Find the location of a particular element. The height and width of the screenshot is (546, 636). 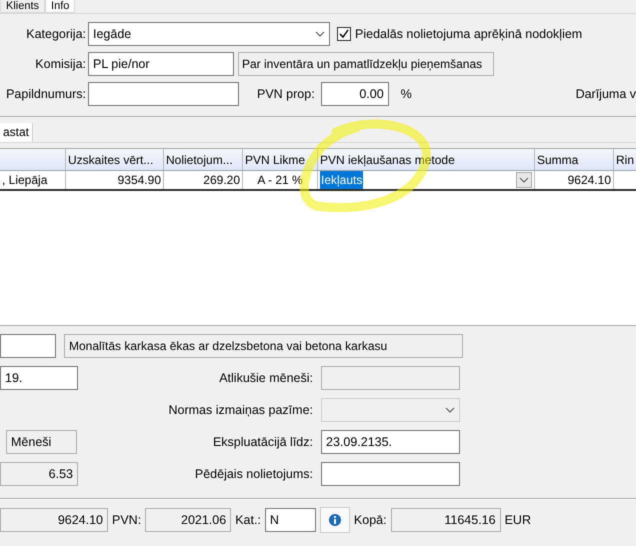

category-dropdown: Iegāde is located at coordinates (209, 34).